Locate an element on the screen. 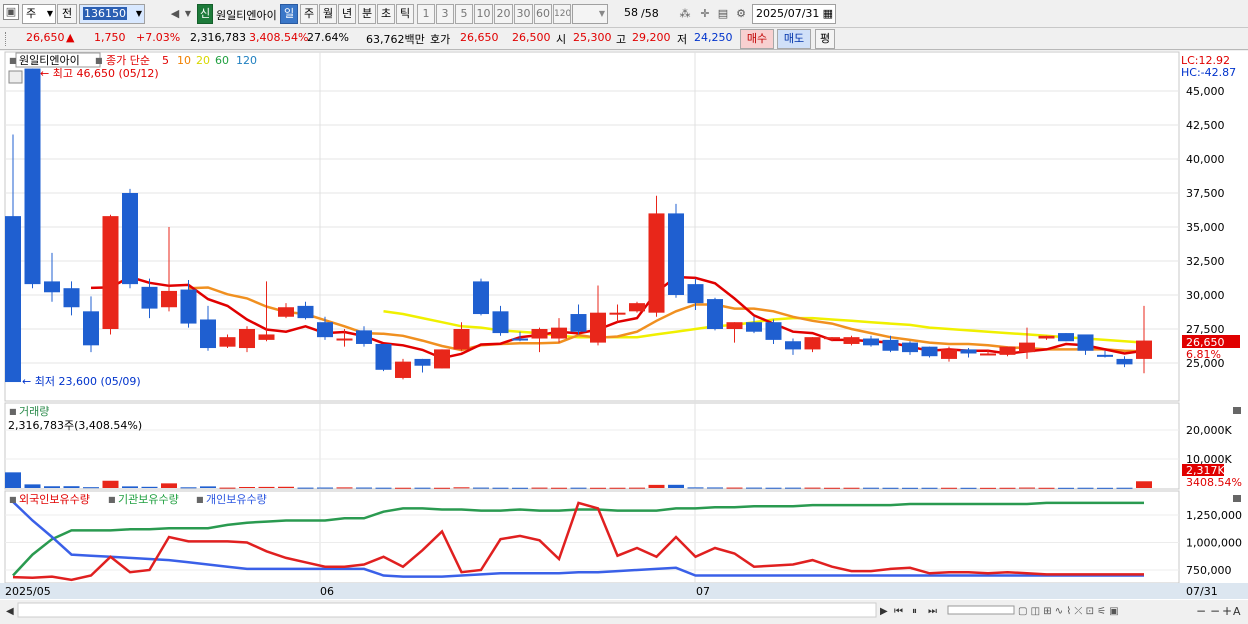 The image size is (1248, 624). interval-20: 20 is located at coordinates (503, 14).